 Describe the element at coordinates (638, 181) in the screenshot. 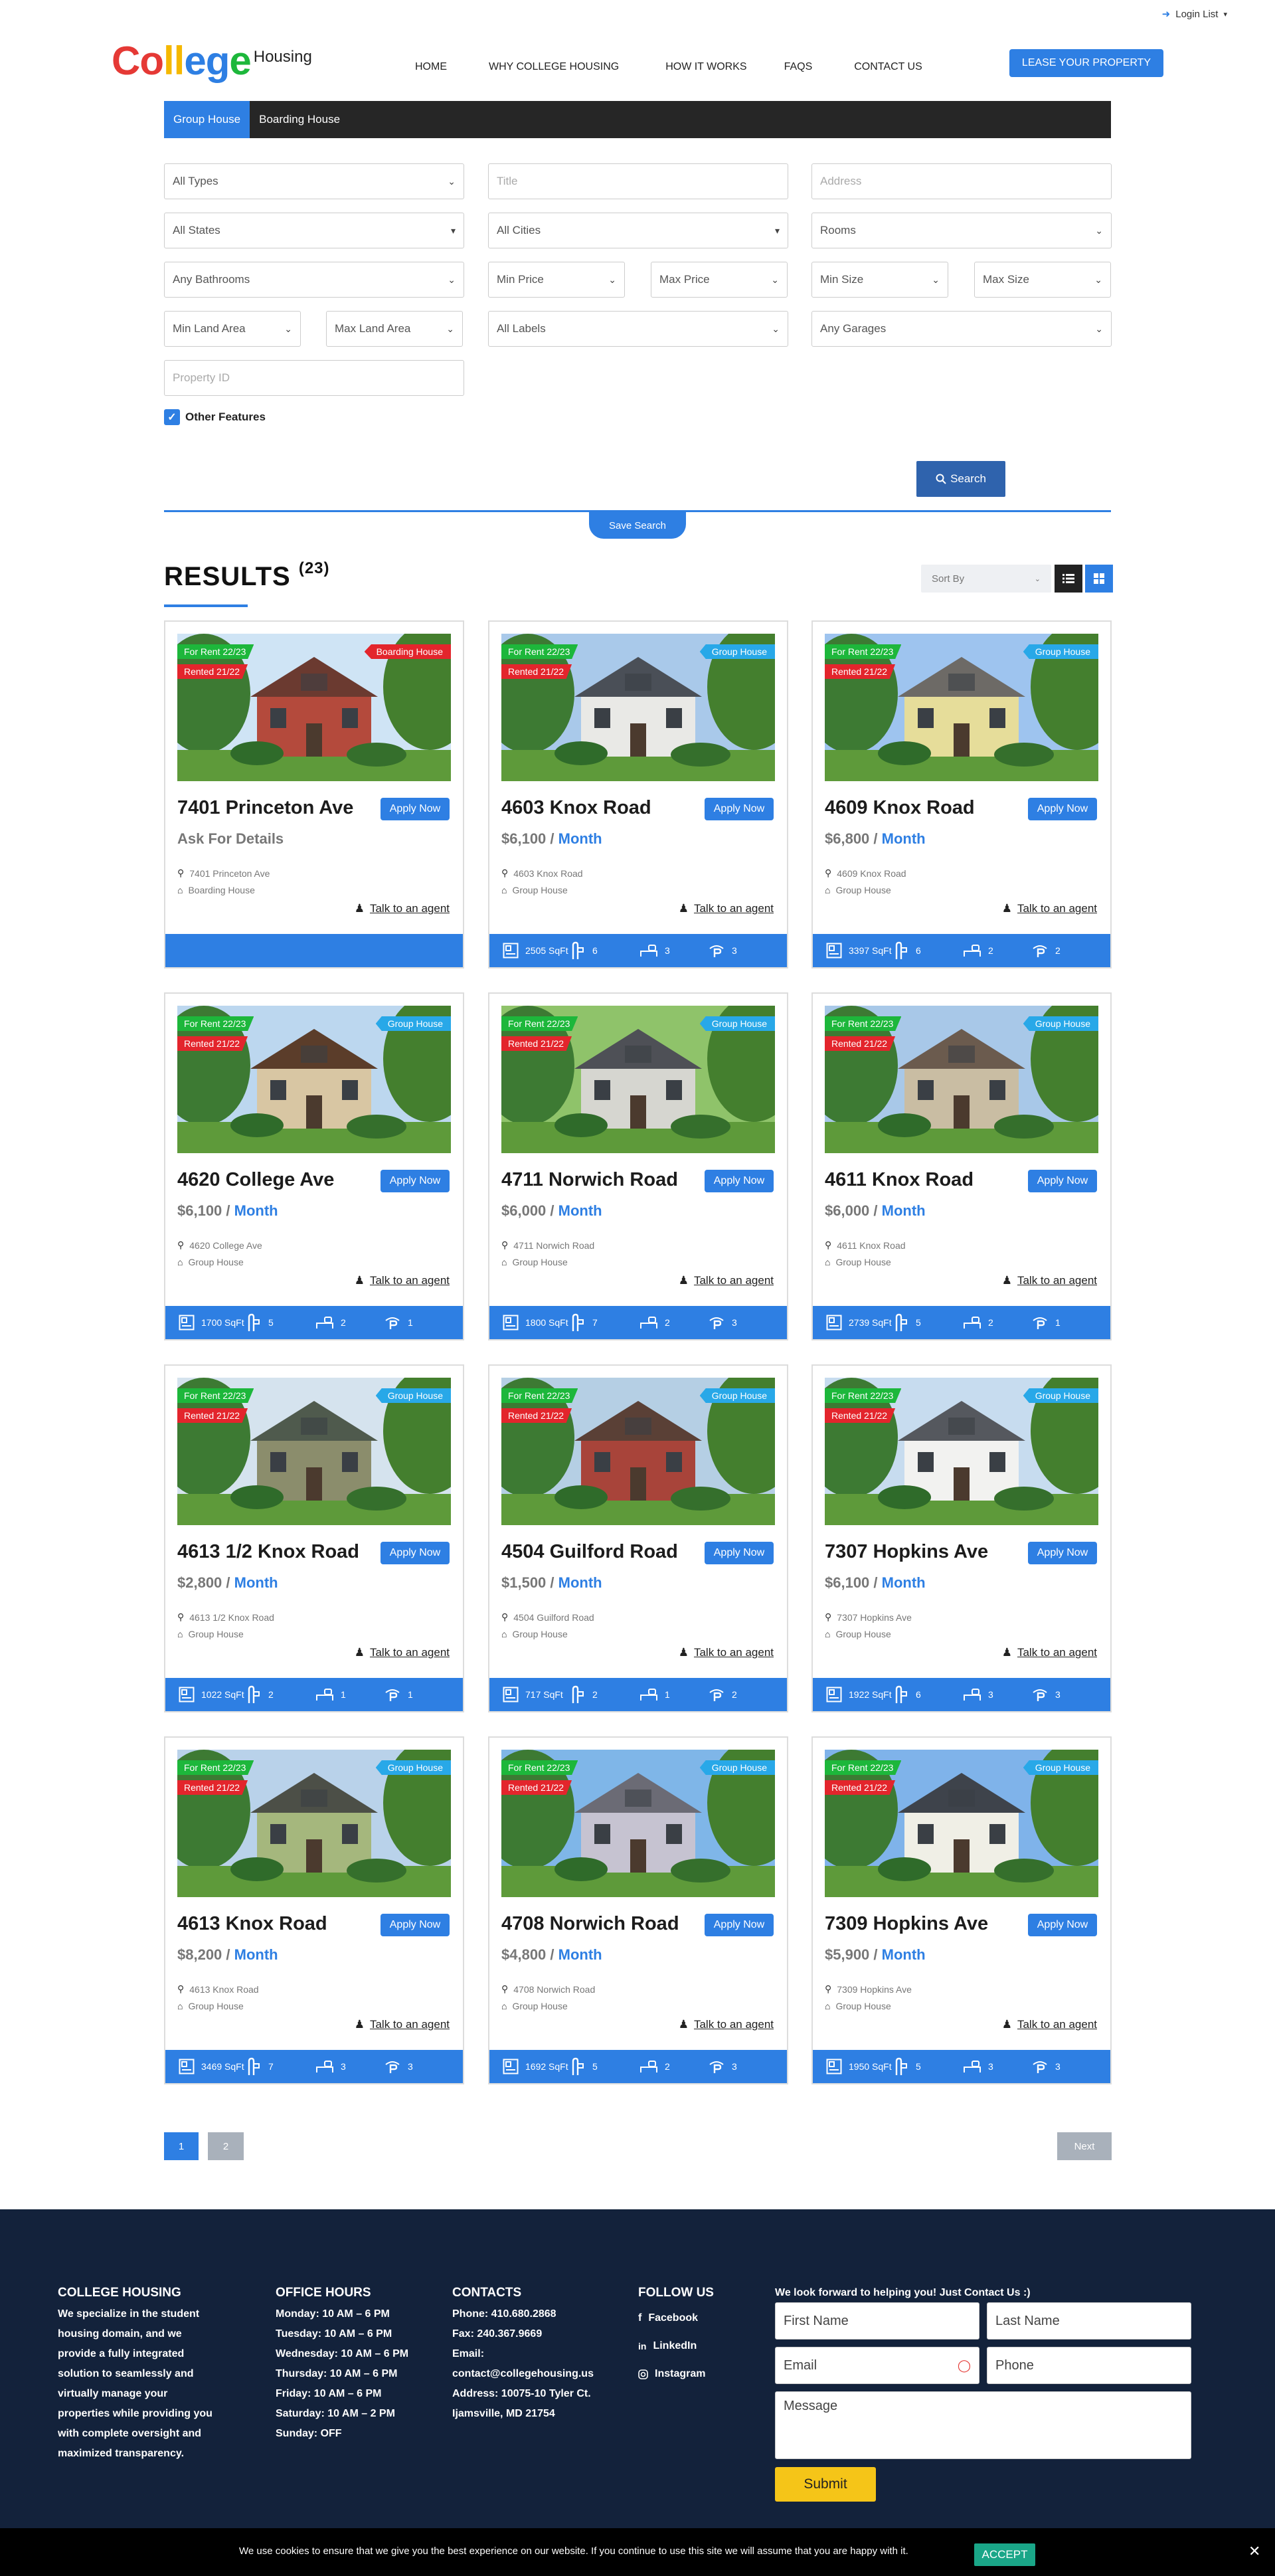

I see `title-input: Title` at that location.